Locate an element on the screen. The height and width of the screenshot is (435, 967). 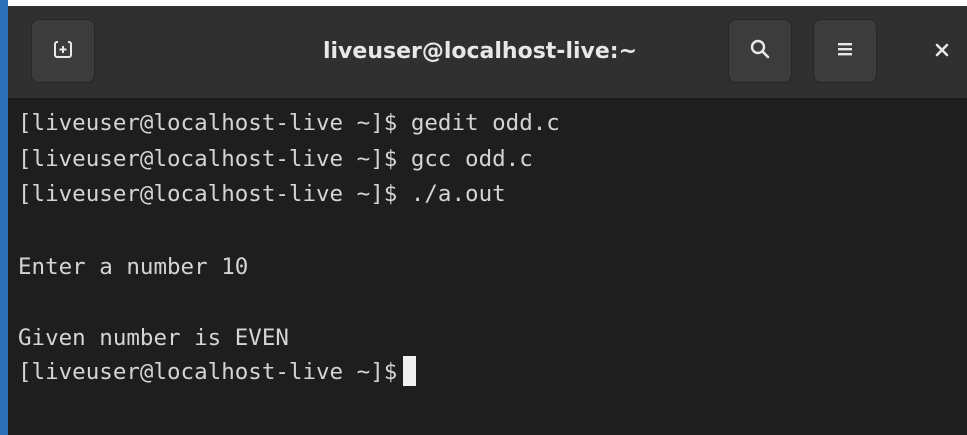
shell-prompt: [liveuser@localhost-live ~]$ is located at coordinates (208, 372).